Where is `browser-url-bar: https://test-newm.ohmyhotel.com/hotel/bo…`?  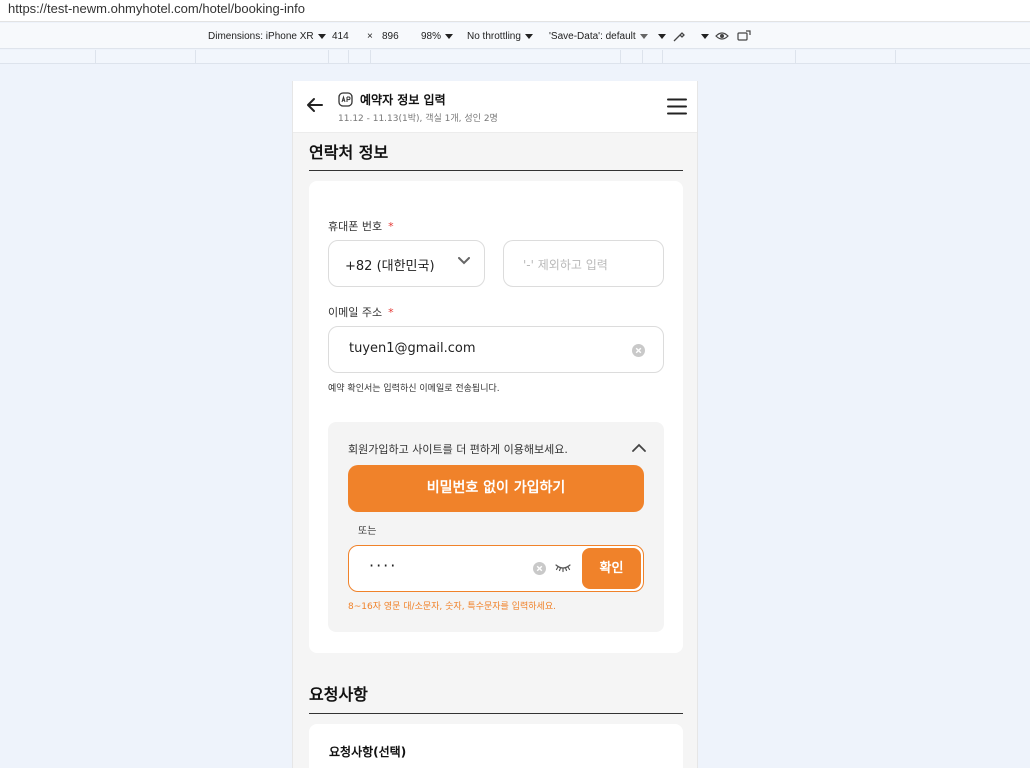
browser-url-bar: https://test-newm.ohmyhotel.com/hotel/bo… is located at coordinates (515, 11).